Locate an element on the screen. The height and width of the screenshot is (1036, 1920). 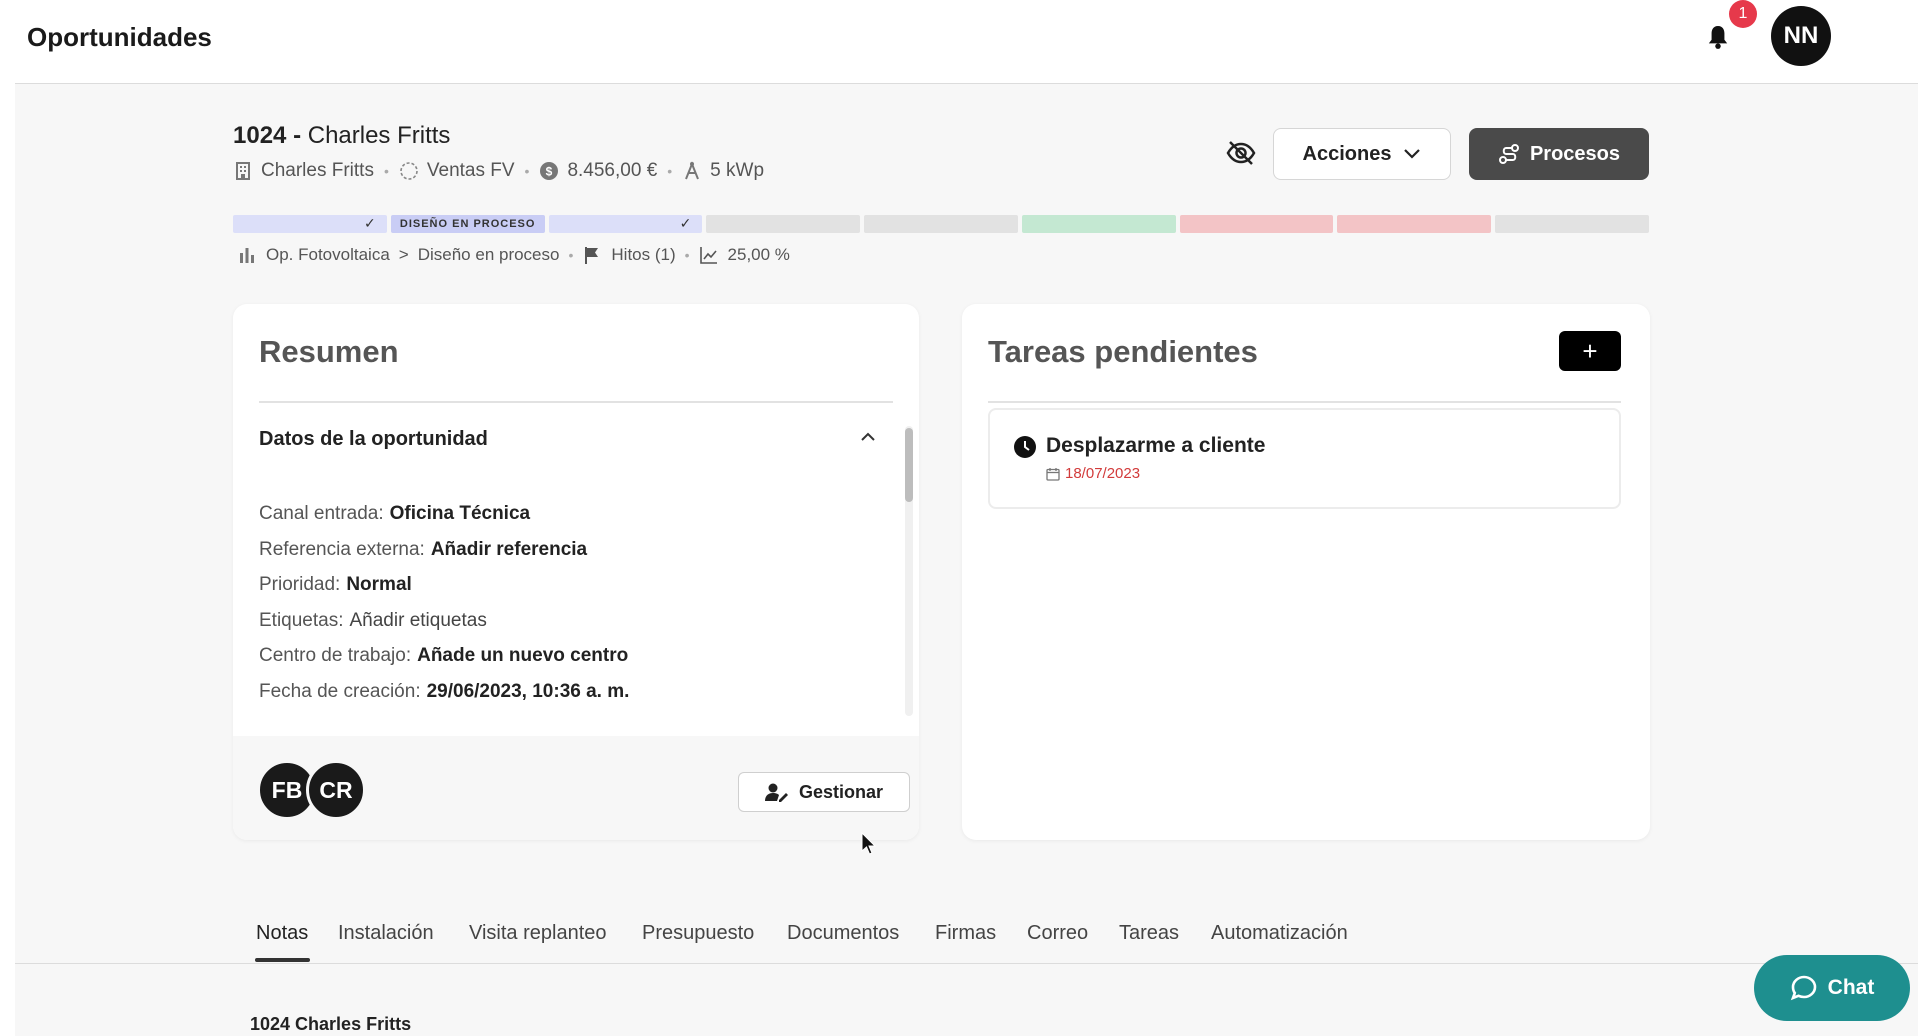
acciones-label: Acciones is located at coordinates (1347, 153).